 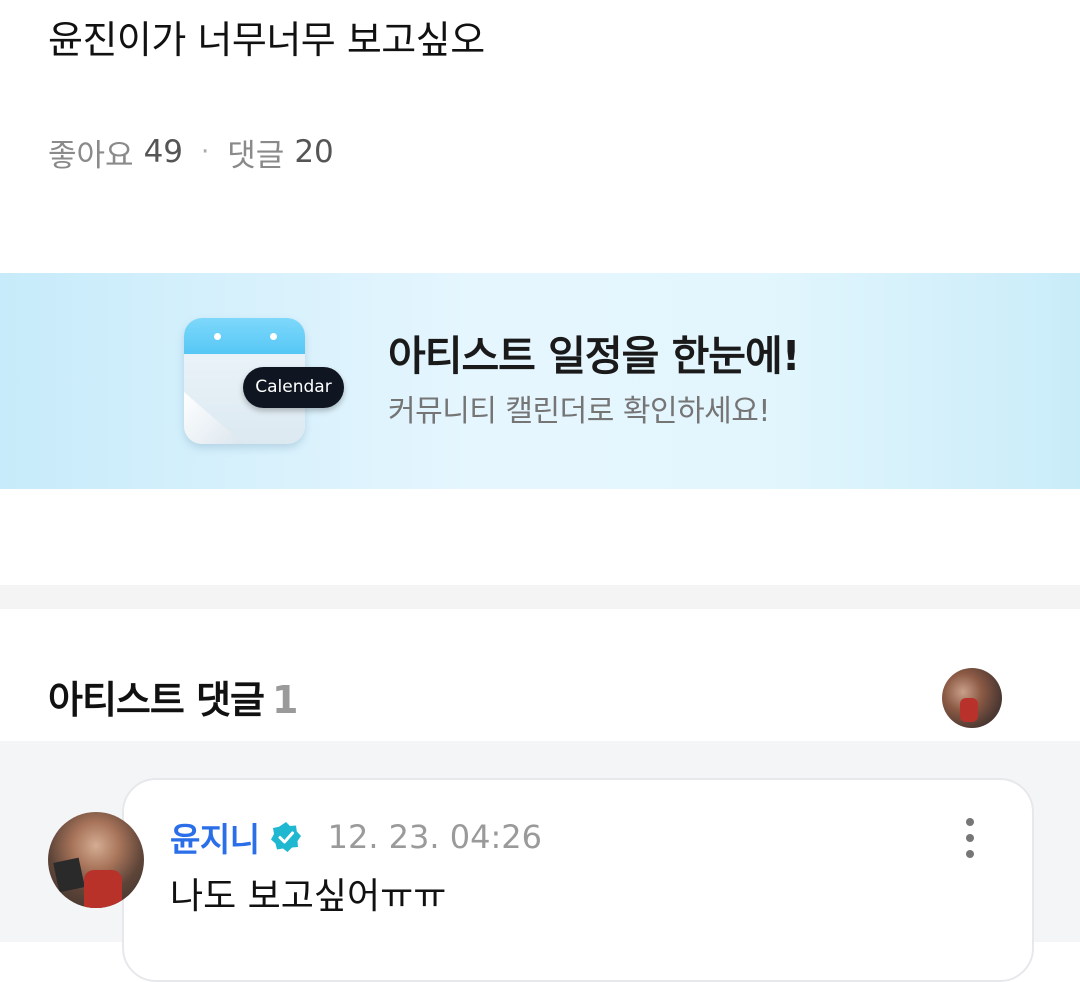 What do you see at coordinates (434, 837) in the screenshot?
I see `comment-timestamp: 12. 23. 04:26` at bounding box center [434, 837].